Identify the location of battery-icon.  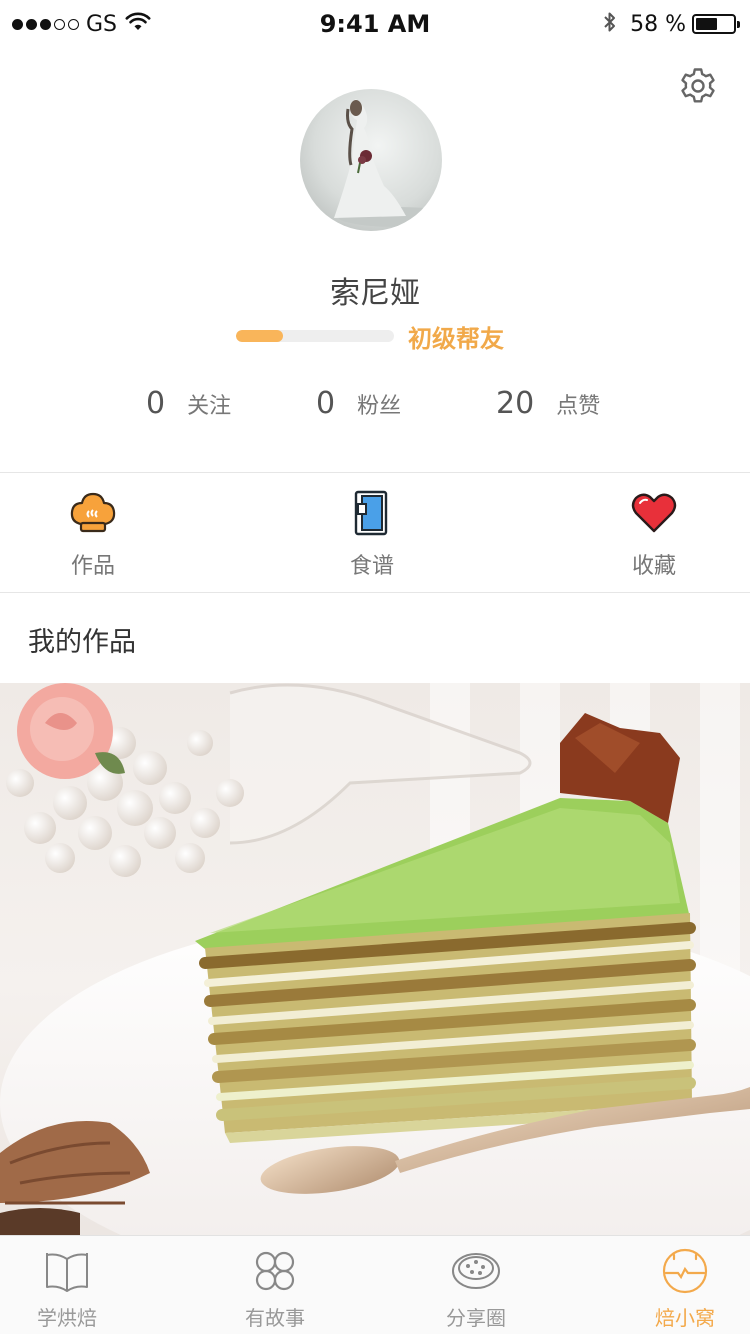
(716, 24).